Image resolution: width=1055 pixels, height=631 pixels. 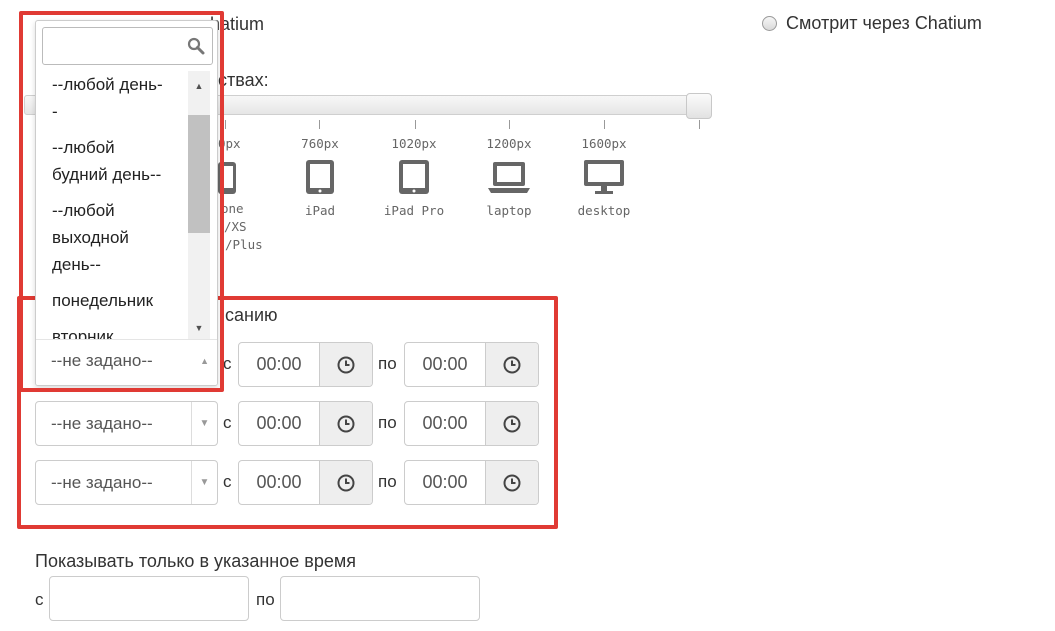 I want to click on laptop-icon, so click(x=509, y=177).